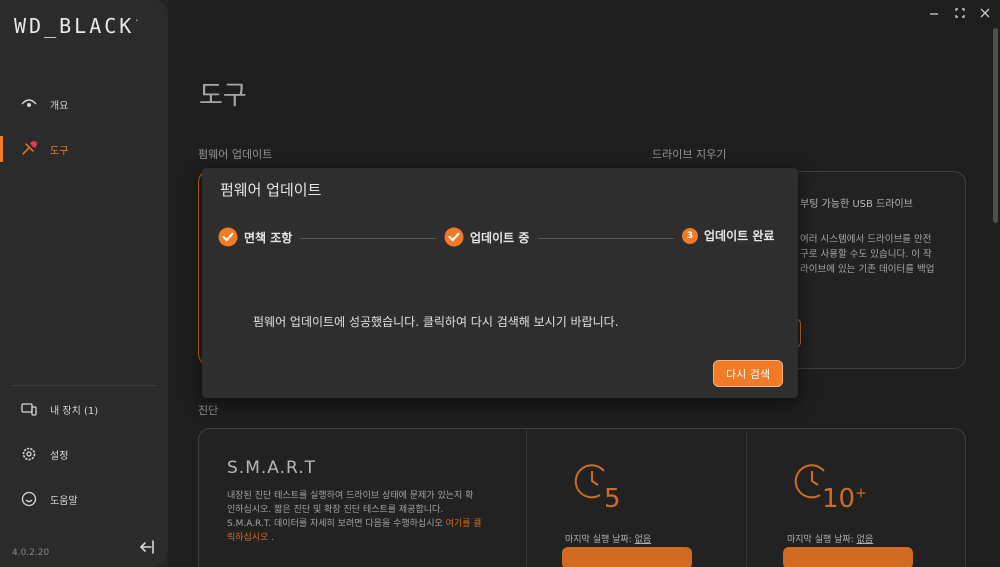 Image resolution: width=1000 pixels, height=567 pixels. I want to click on sidebar-divider, so click(84, 385).